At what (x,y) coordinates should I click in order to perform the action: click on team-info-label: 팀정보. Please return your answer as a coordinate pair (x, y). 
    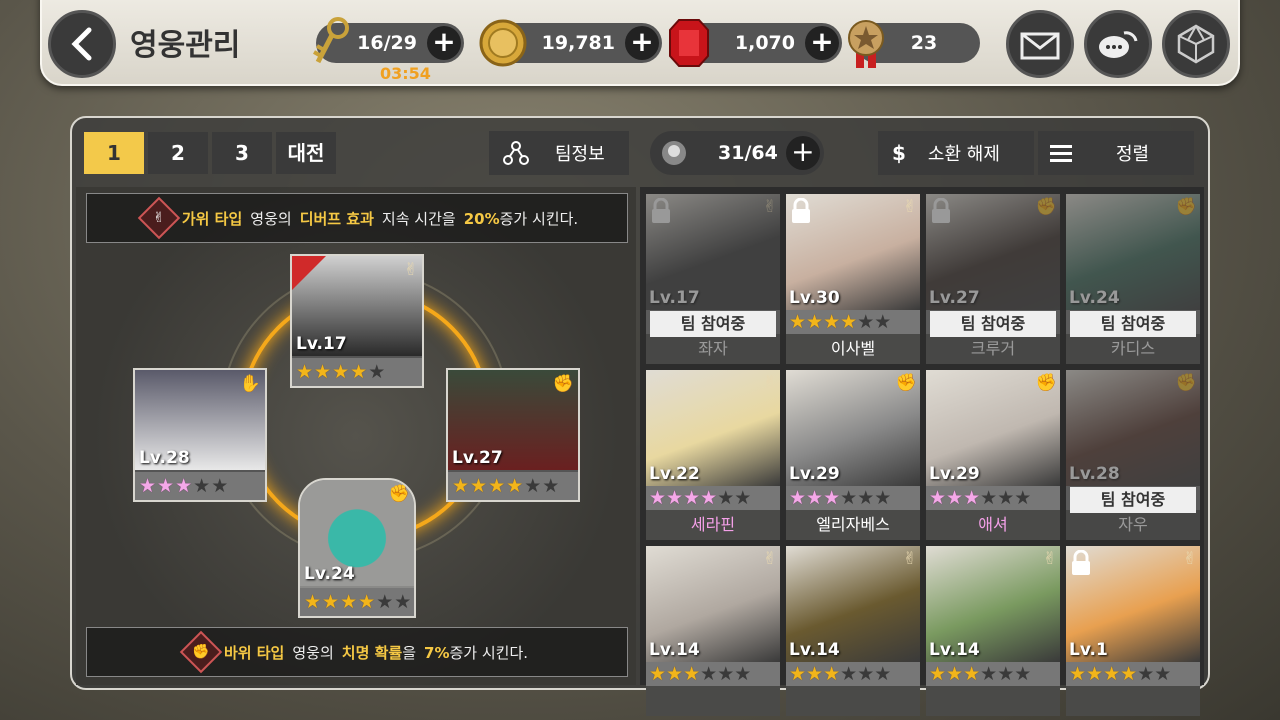
    Looking at the image, I should click on (580, 154).